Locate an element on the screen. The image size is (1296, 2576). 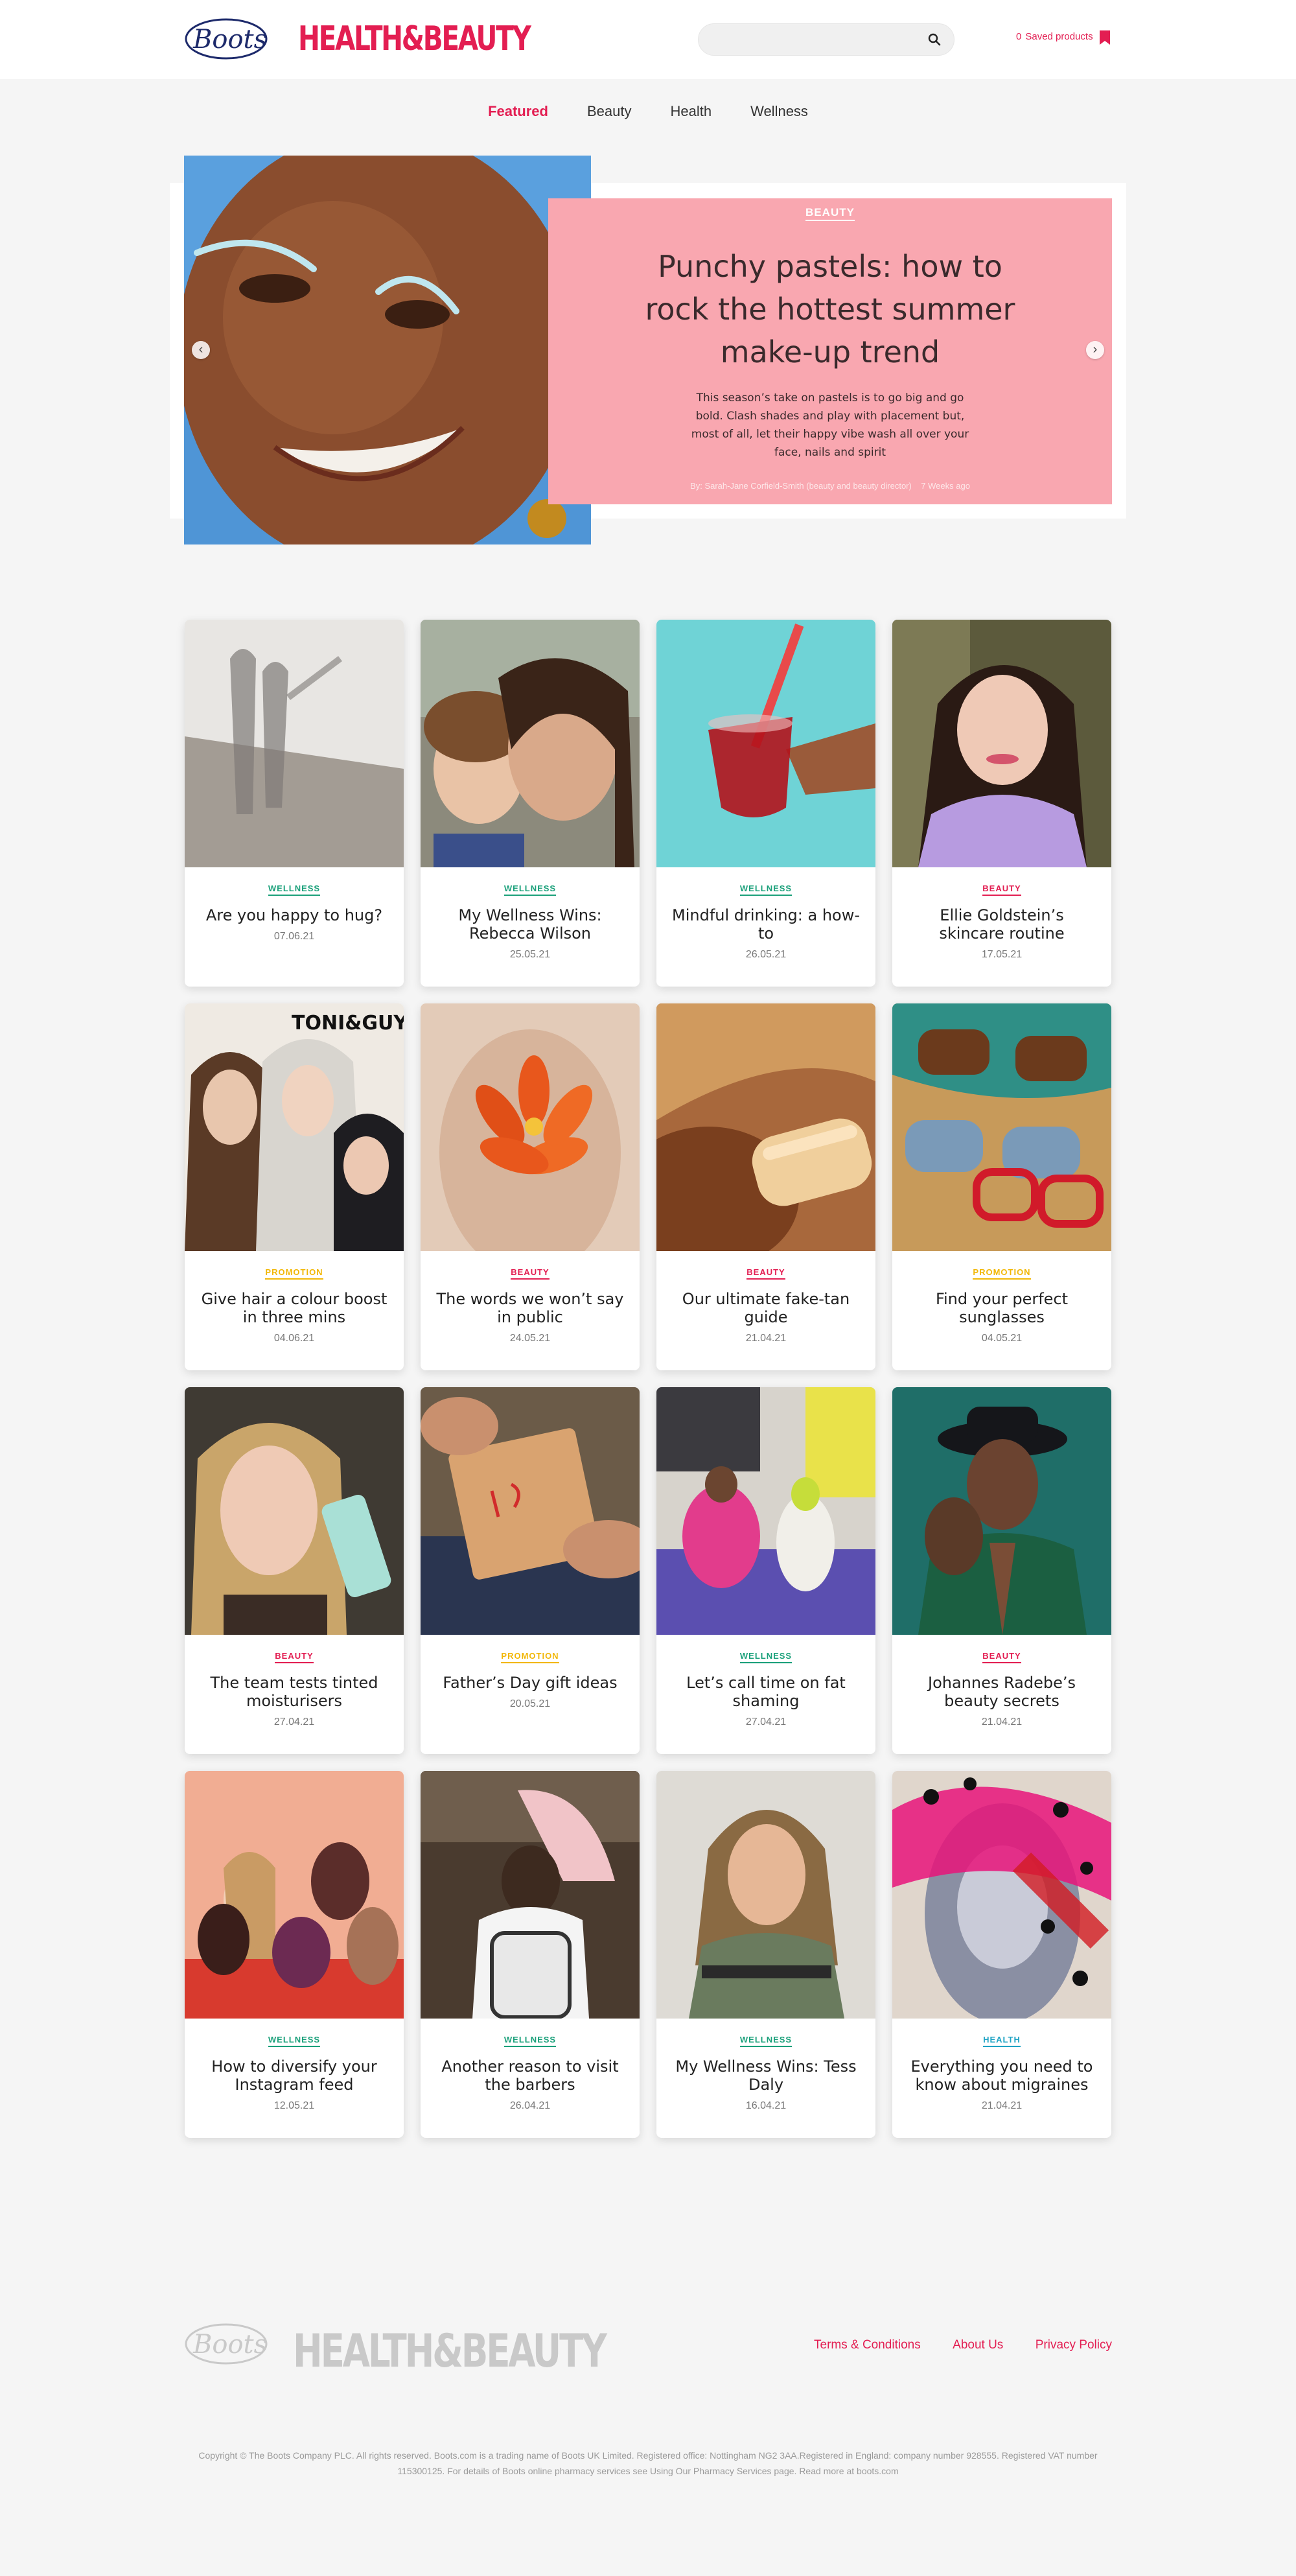
bookmark-icon is located at coordinates (1105, 37).